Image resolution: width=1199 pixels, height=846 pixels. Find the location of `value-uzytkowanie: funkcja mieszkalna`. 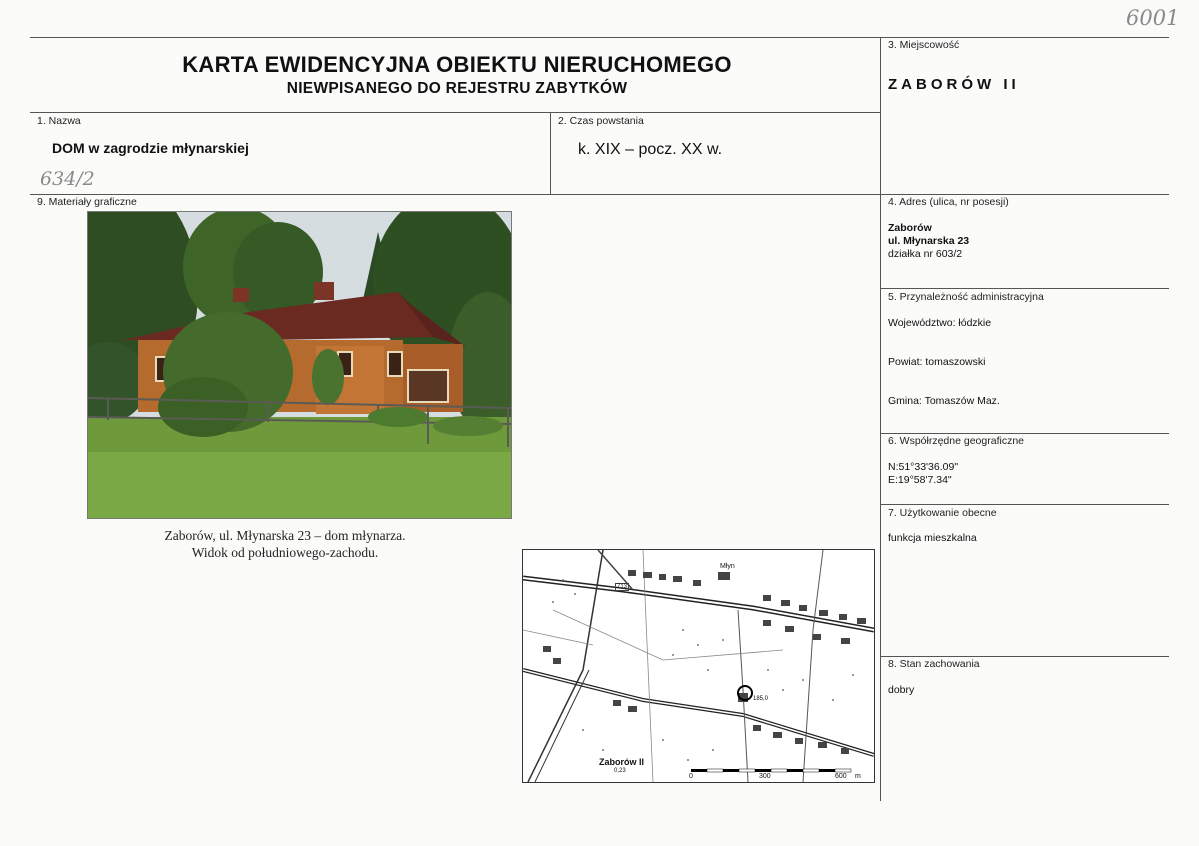

value-uzytkowanie: funkcja mieszkalna is located at coordinates (932, 538).